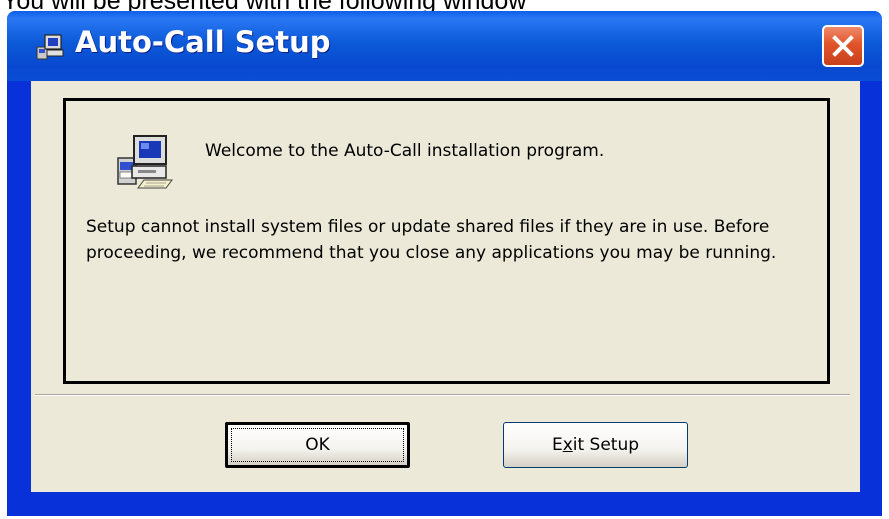  I want to click on title-bar: Auto-Call Setup, so click(444, 46).